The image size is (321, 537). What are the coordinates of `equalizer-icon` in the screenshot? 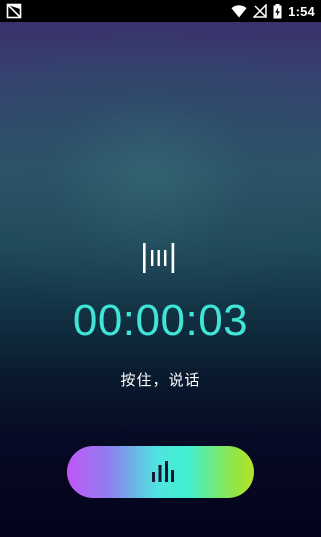 It's located at (163, 471).